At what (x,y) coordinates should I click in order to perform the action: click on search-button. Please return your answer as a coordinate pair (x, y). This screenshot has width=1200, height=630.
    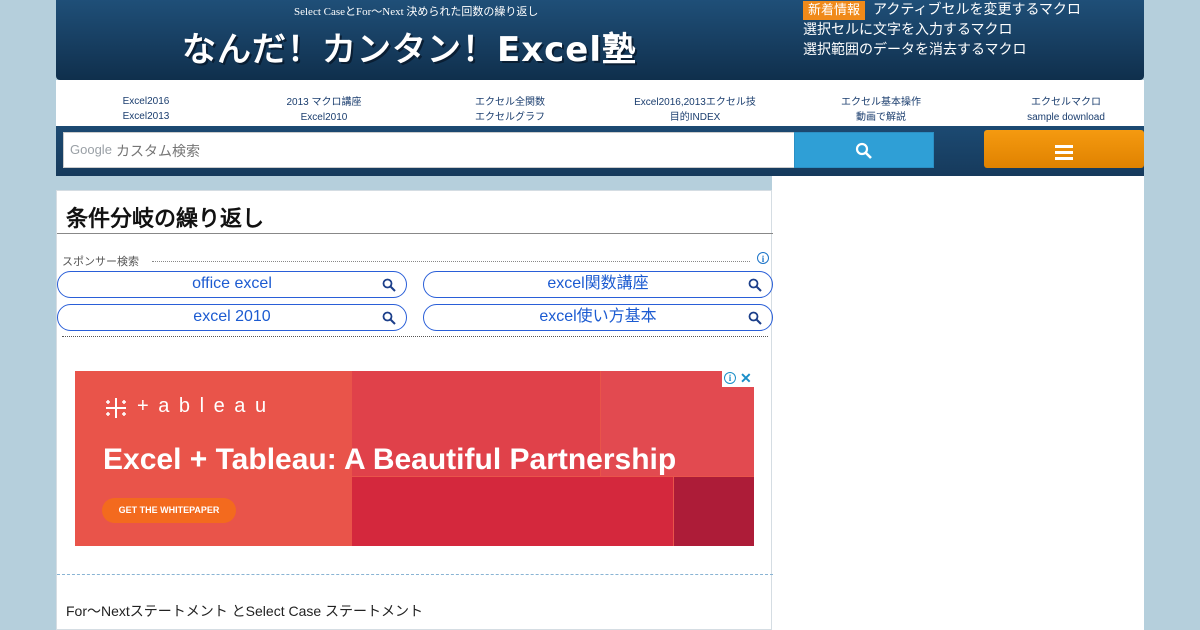
    Looking at the image, I should click on (864, 150).